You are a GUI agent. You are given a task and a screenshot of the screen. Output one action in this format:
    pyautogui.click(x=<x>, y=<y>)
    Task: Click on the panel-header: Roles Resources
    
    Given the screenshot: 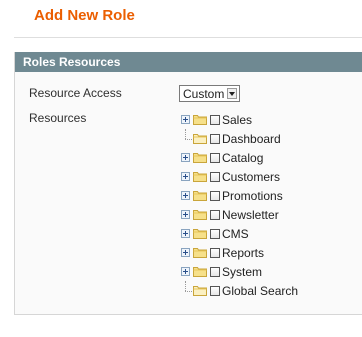 What is the action you would take?
    pyautogui.click(x=188, y=62)
    